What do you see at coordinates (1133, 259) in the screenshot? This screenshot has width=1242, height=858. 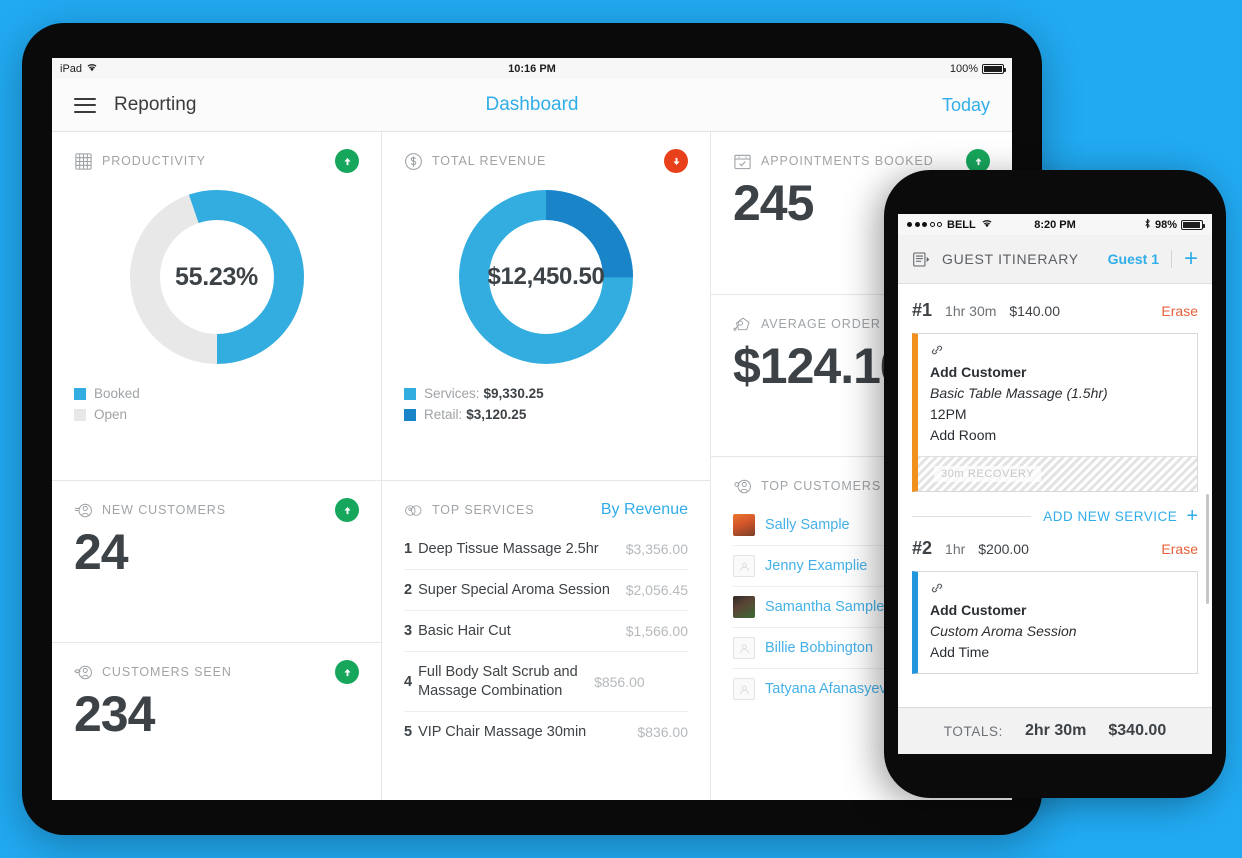 I see `guest-selector: Guest 1` at bounding box center [1133, 259].